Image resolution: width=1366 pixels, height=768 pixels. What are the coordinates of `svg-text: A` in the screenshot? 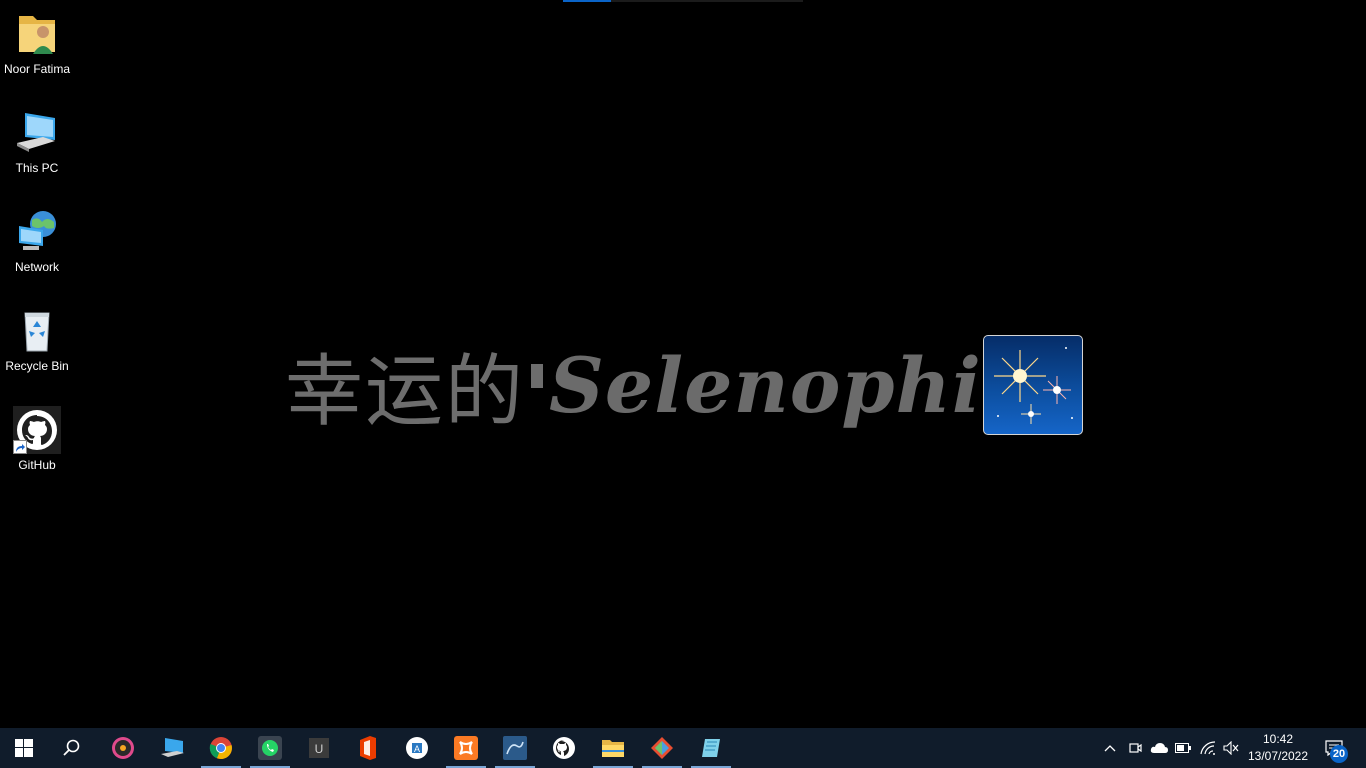 It's located at (417, 749).